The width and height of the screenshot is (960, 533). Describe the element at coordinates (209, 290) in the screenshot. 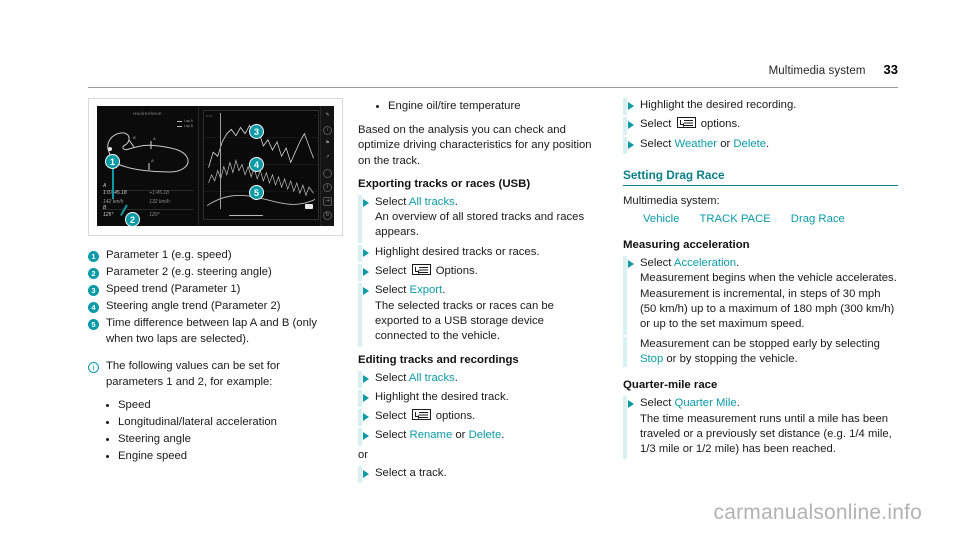

I see `legend-item: 3 Speed trend (Parameter 1)` at that location.